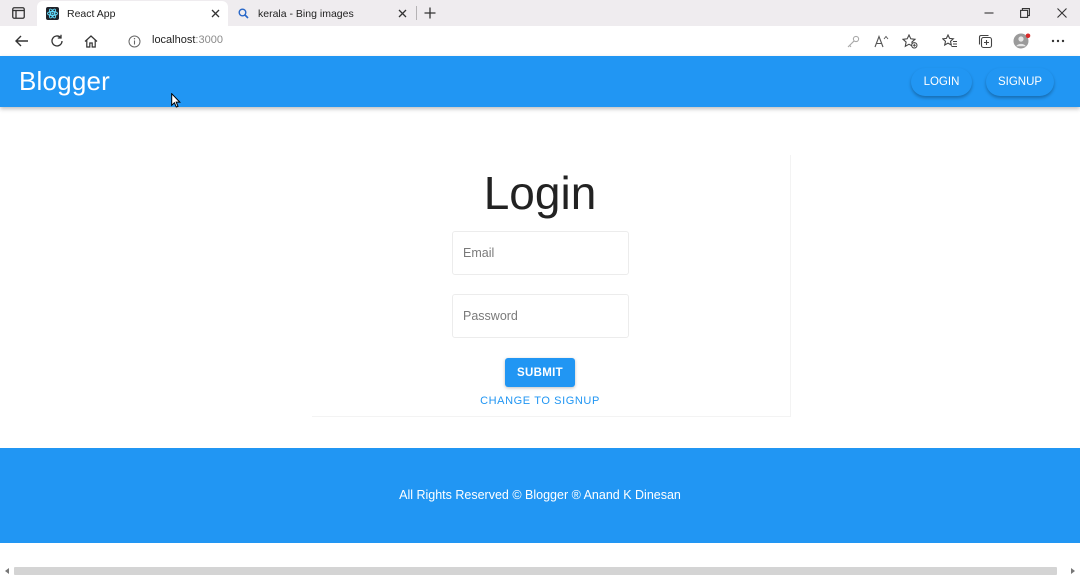  I want to click on signup-nav-button: SIGNUP, so click(1020, 82).